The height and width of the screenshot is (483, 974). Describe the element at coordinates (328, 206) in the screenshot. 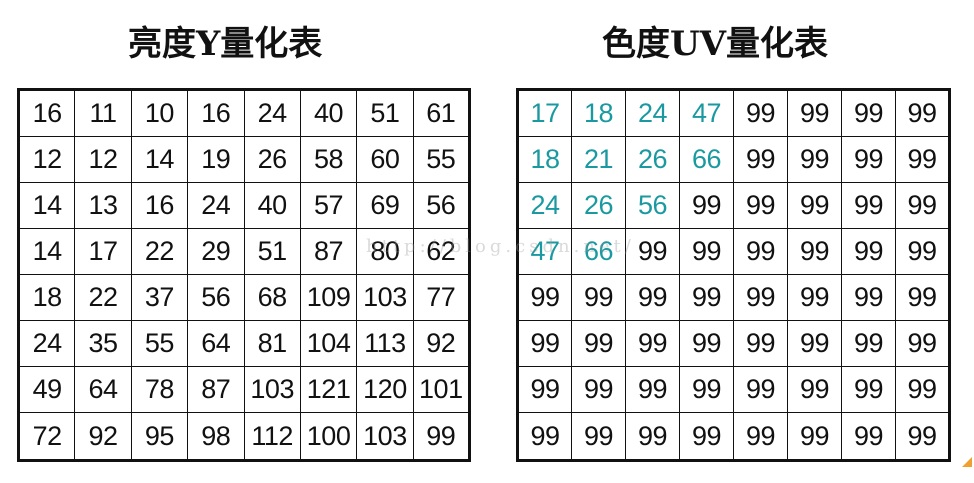

I see `luma-cell: 57` at that location.